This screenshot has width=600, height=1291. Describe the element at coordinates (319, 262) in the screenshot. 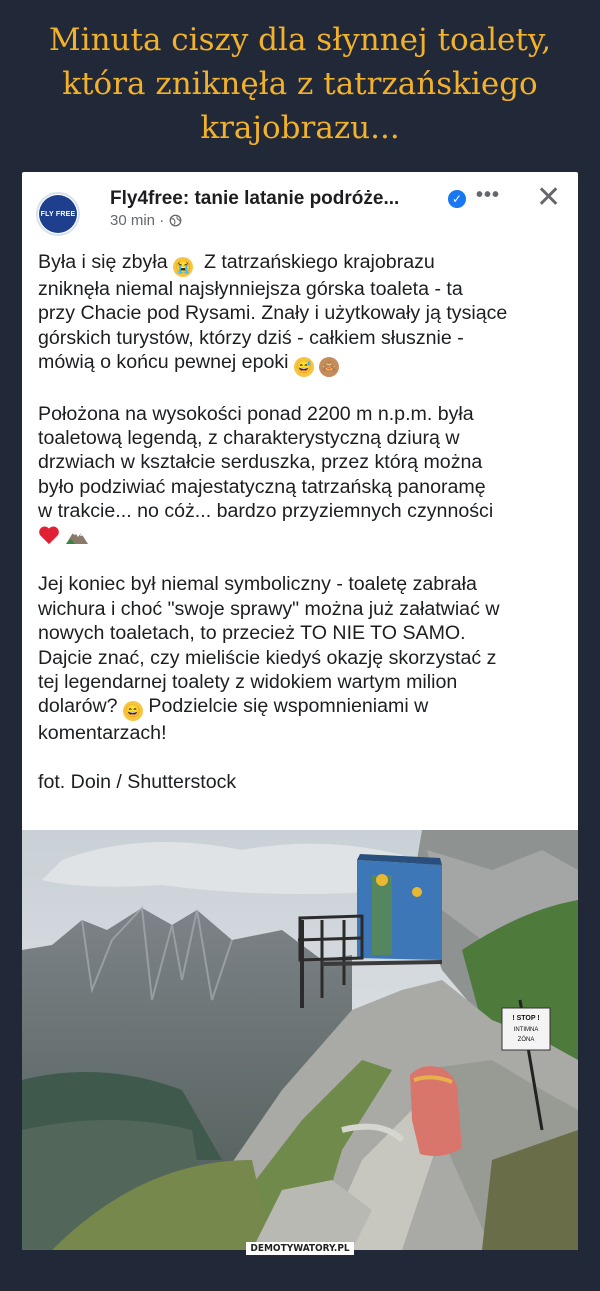

I see `text-line: Z tatrzańskiego krajobrazu` at that location.